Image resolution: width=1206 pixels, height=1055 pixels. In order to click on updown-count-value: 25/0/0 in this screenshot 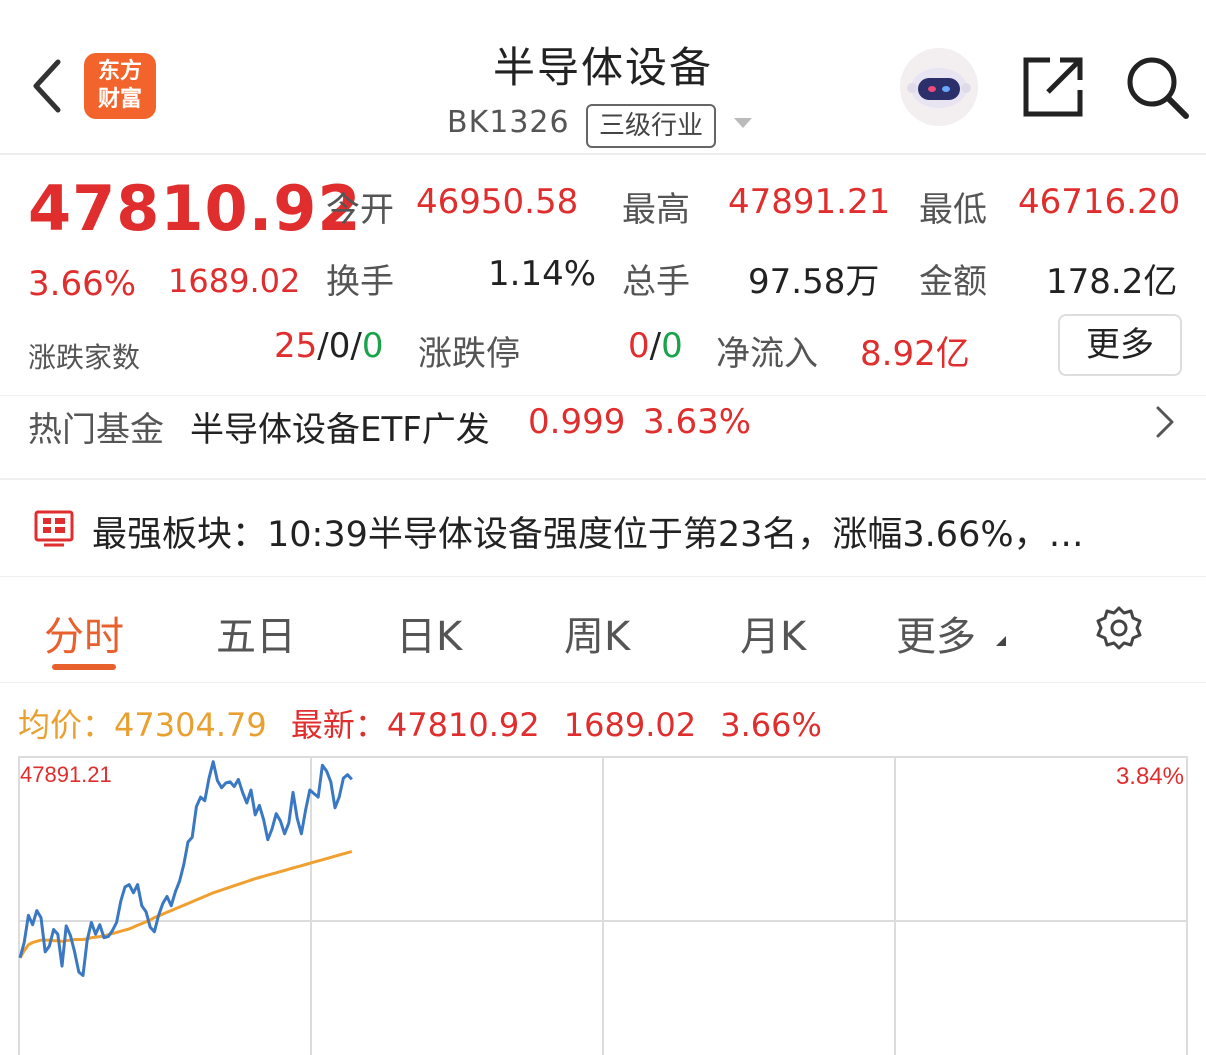, I will do `click(329, 346)`.